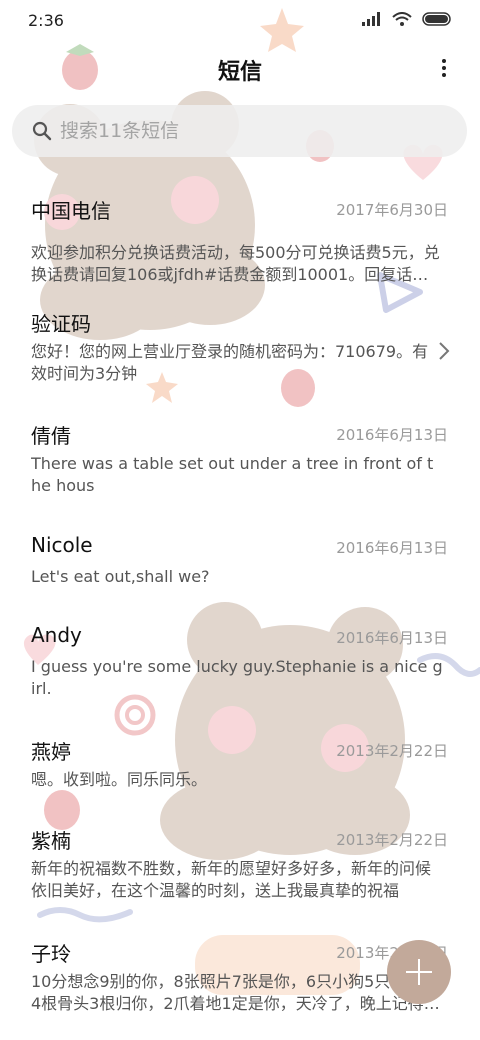  I want to click on app-header: 短信, so click(240, 70).